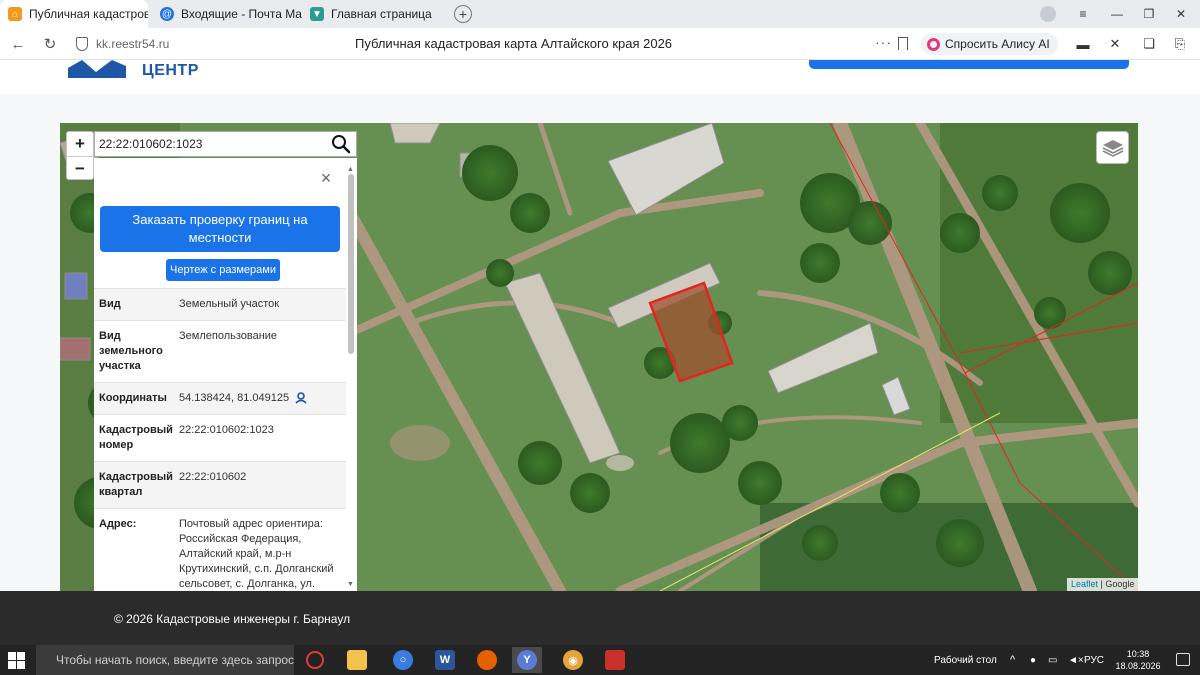 The width and height of the screenshot is (1200, 675). What do you see at coordinates (220, 351) in the screenshot?
I see `table-row: Вид земельного участка Землепользование` at bounding box center [220, 351].